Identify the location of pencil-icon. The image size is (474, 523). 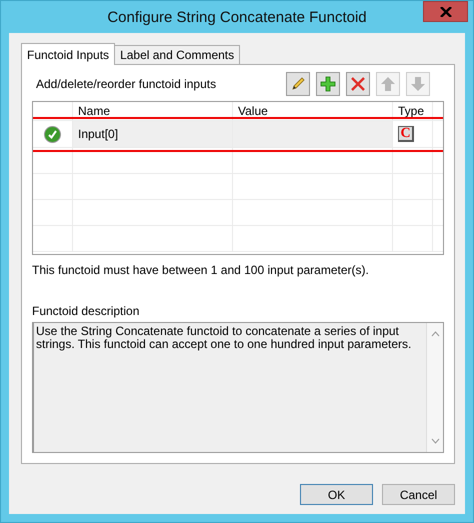
(298, 84).